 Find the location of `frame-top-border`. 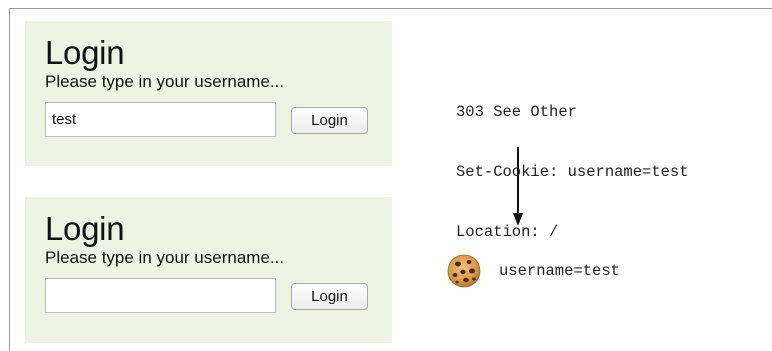

frame-top-border is located at coordinates (390, 8).